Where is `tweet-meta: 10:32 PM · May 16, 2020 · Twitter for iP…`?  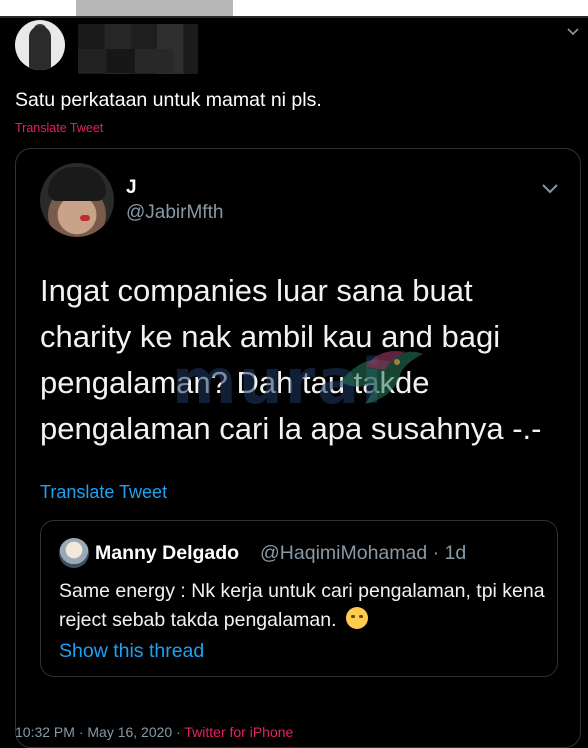
tweet-meta: 10:32 PM · May 16, 2020 · Twitter for iP… is located at coordinates (154, 732).